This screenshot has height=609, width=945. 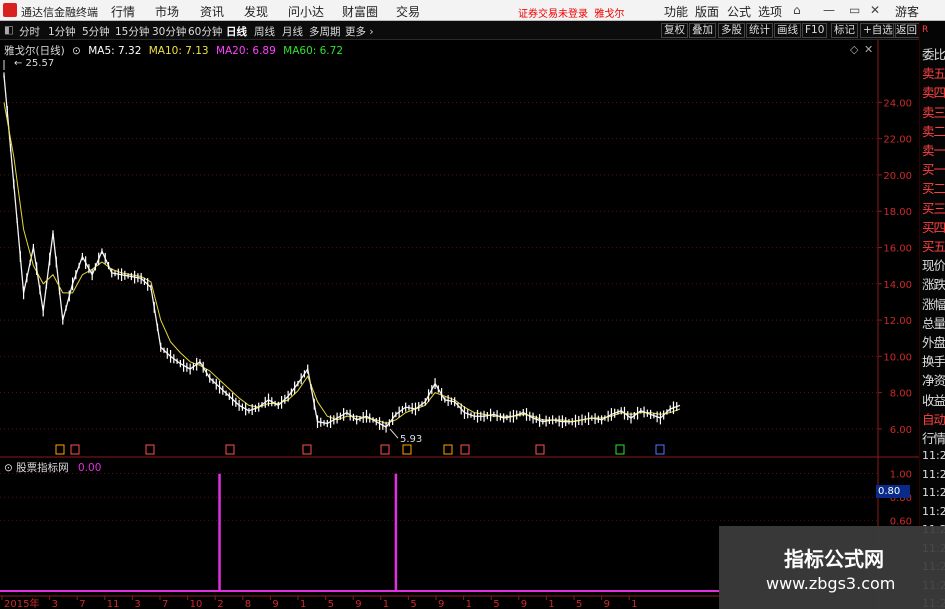 I want to click on quote-item: 卖四, so click(x=933, y=93).